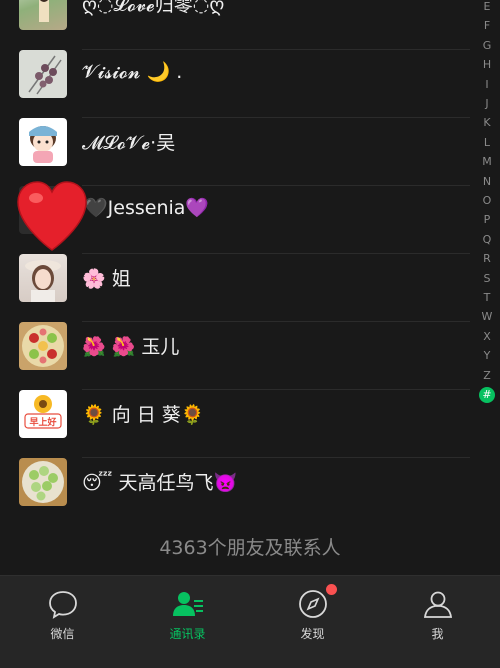 The image size is (500, 668). Describe the element at coordinates (487, 6) in the screenshot. I see `index-letter-e: E` at that location.